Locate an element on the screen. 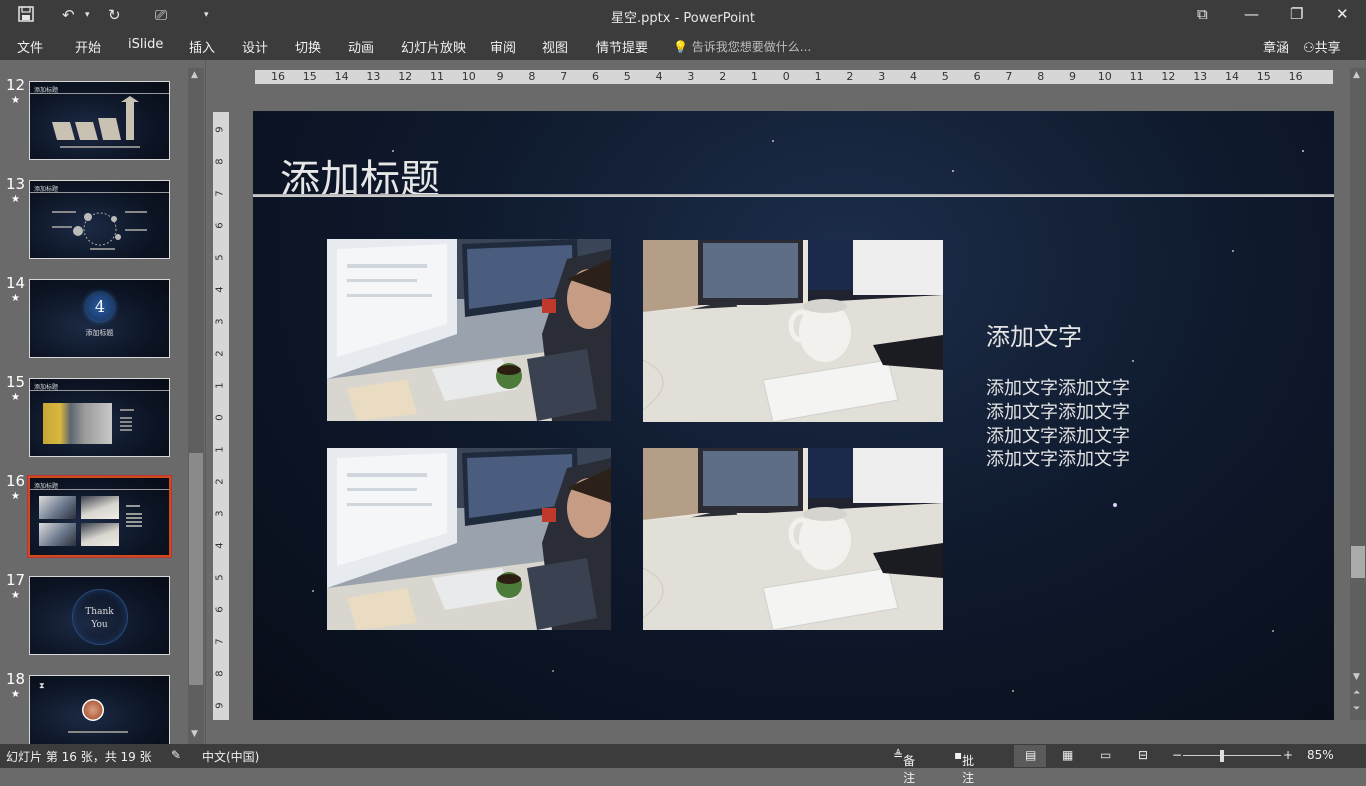 Image resolution: width=1366 pixels, height=786 pixels. thumbnail-scrollbar: ▲ ▼ is located at coordinates (196, 406).